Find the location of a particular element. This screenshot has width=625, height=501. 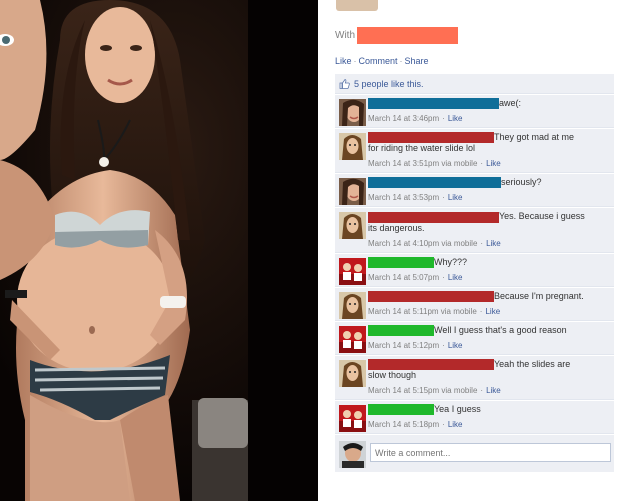

comment-timestamp: March 14 at 5:12pm is located at coordinates (403, 345).